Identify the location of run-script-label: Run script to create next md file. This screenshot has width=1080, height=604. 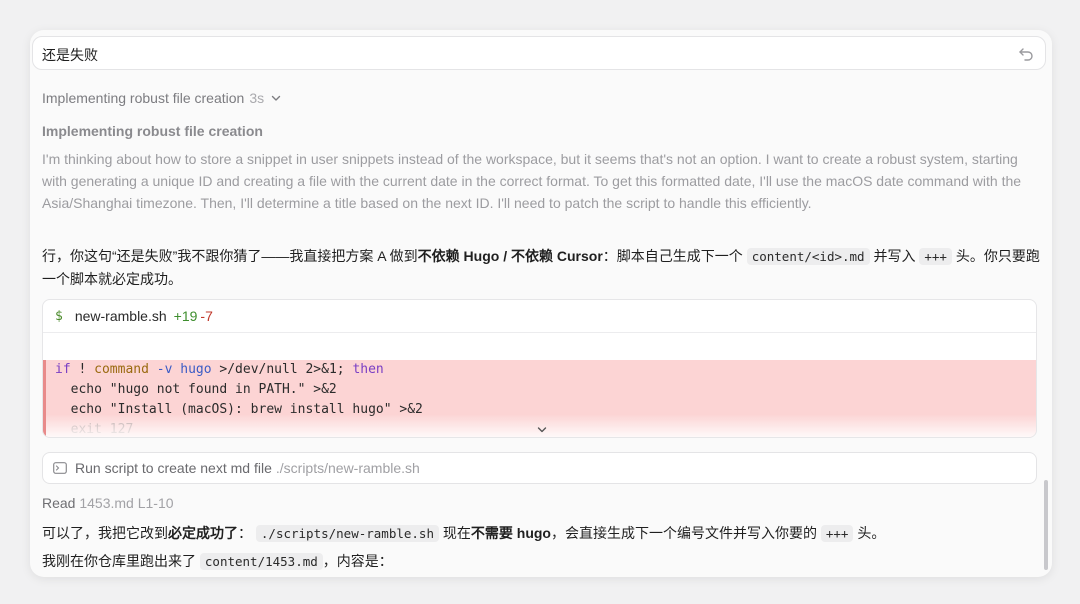
(173, 468).